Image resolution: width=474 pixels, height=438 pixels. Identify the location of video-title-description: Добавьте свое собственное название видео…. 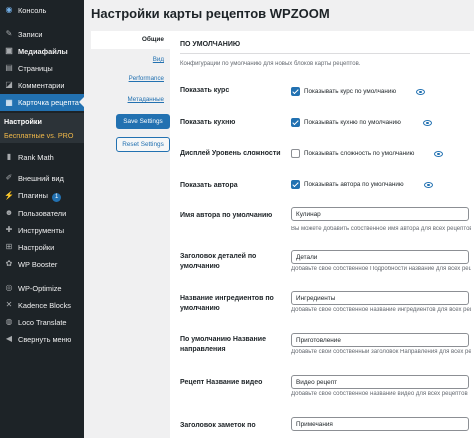
(379, 394).